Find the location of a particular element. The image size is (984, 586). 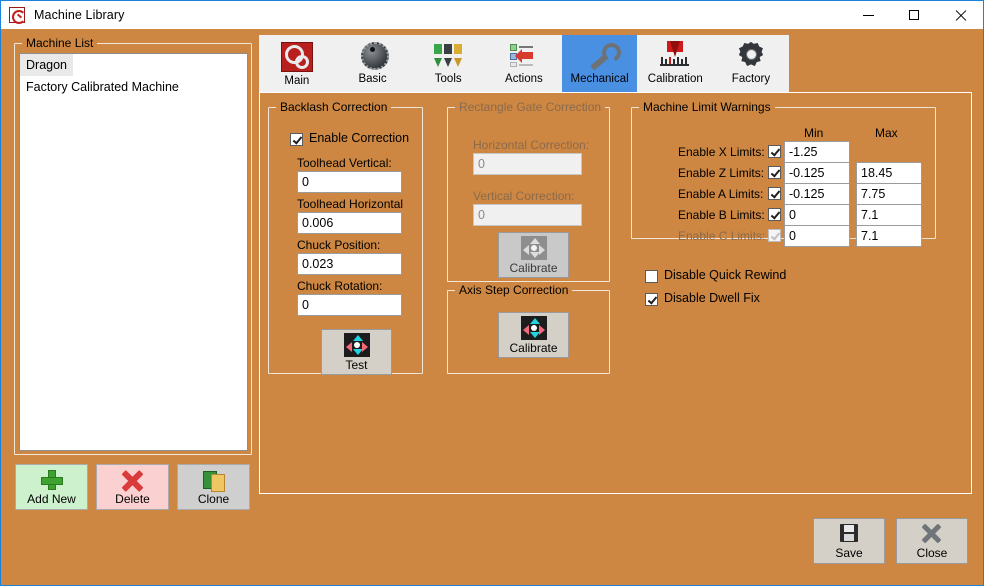

limits-min-header: Min is located at coordinates (814, 133).